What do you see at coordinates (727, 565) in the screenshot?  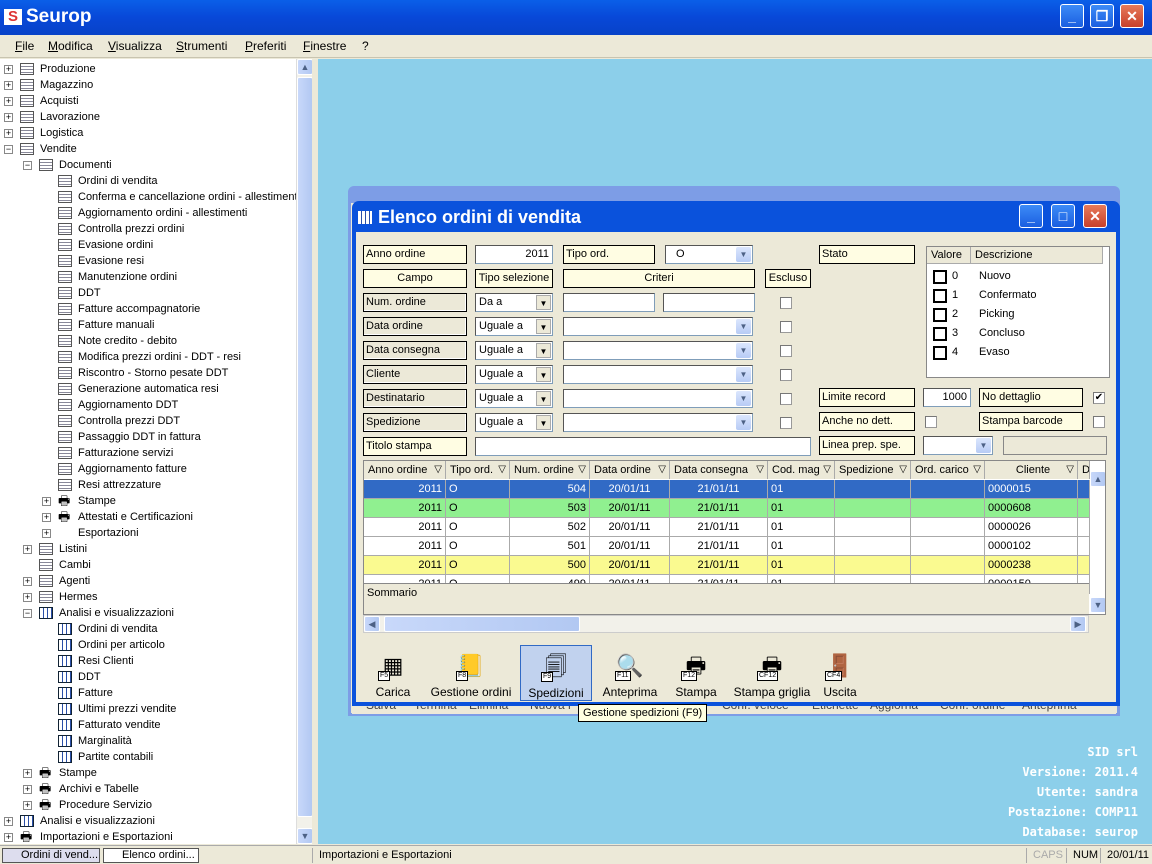 I see `table-row: 2011 O 500 20/01/11 21/01/11 01 0000238` at bounding box center [727, 565].